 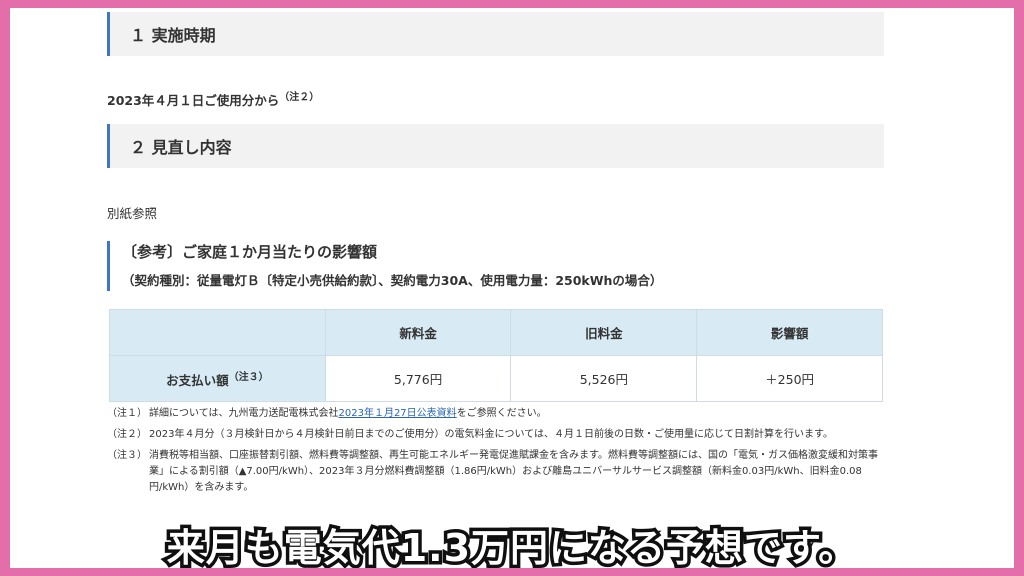 What do you see at coordinates (244, 413) in the screenshot?
I see `note-text-before: 詳細については、九州電力送配電株式会社` at bounding box center [244, 413].